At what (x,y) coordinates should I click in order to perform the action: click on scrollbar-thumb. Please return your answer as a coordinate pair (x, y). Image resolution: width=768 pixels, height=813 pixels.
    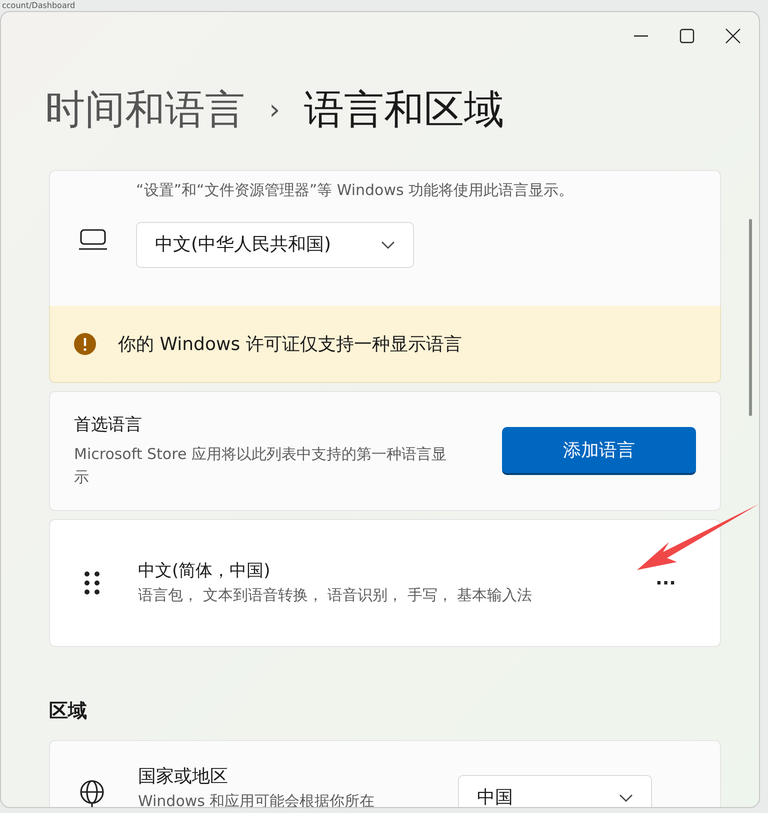
    Looking at the image, I should click on (750, 317).